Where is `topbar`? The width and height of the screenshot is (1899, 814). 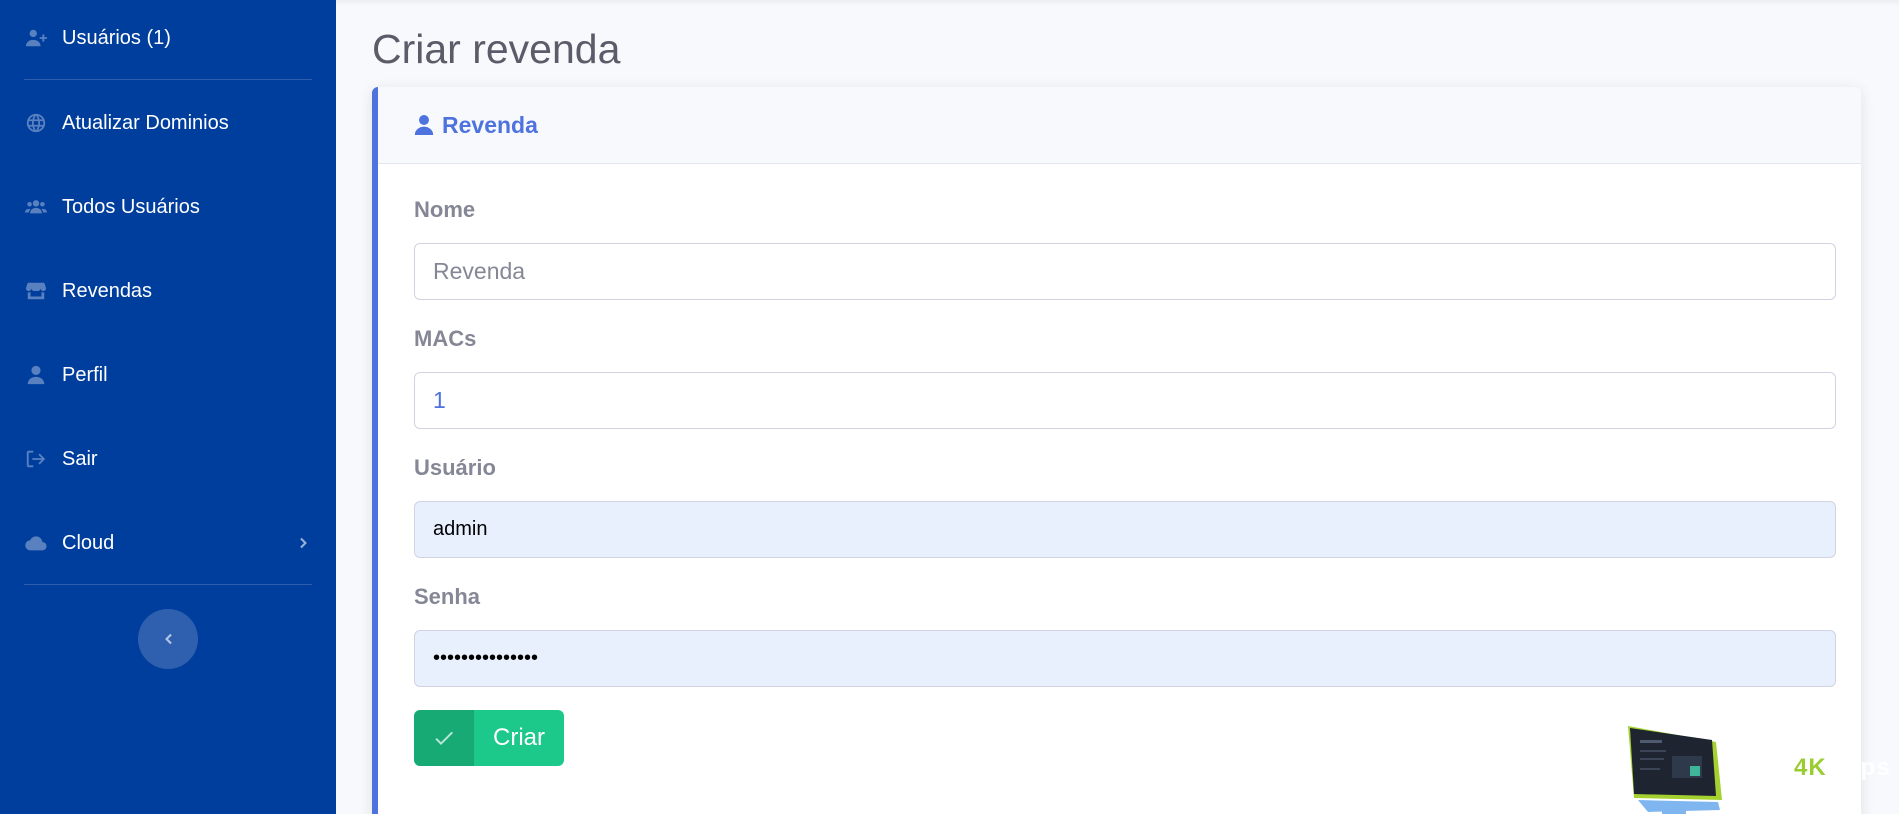 topbar is located at coordinates (1117, 3).